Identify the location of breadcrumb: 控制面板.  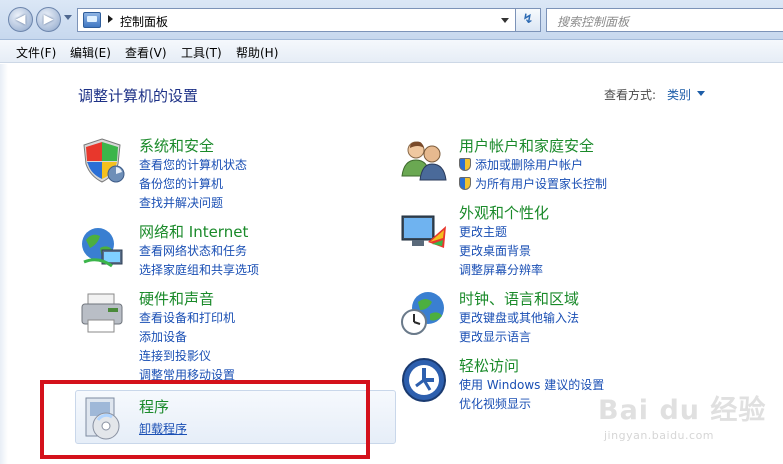
(296, 20).